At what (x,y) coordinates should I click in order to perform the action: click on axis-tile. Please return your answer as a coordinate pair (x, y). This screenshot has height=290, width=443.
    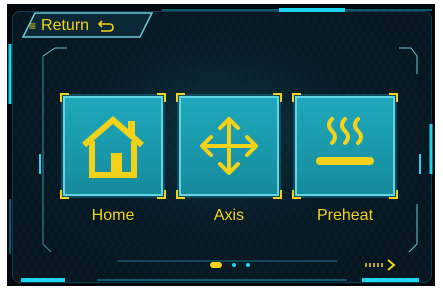
    Looking at the image, I should click on (229, 146).